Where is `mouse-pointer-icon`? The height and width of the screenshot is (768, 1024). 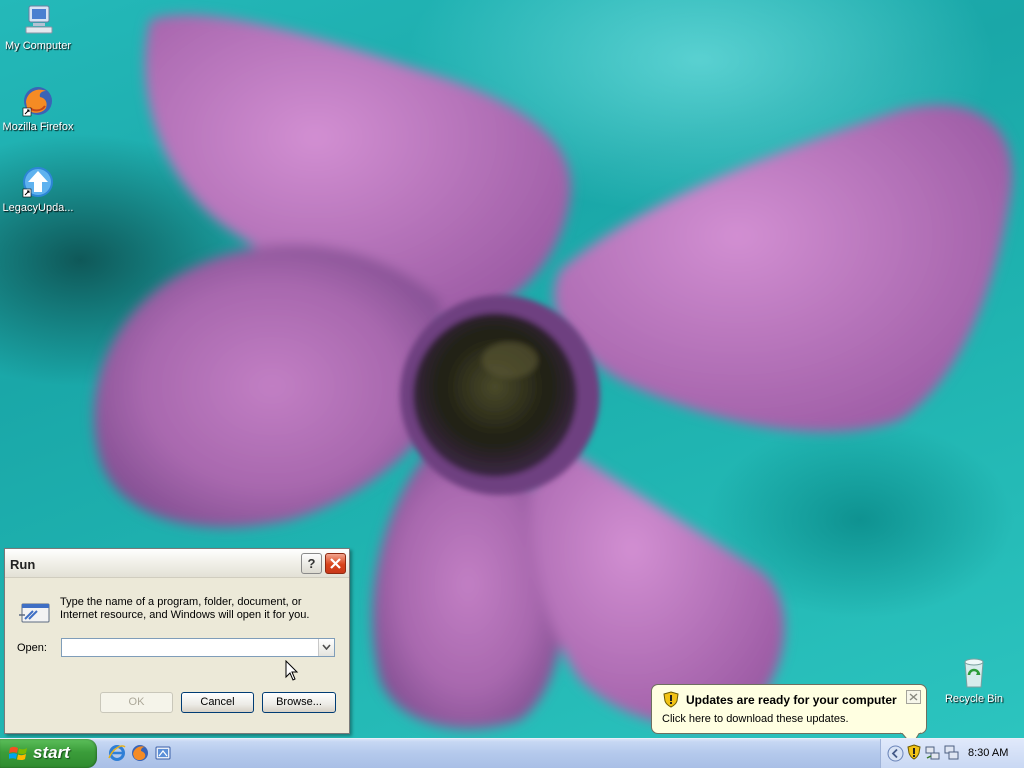
mouse-pointer-icon is located at coordinates (292, 670).